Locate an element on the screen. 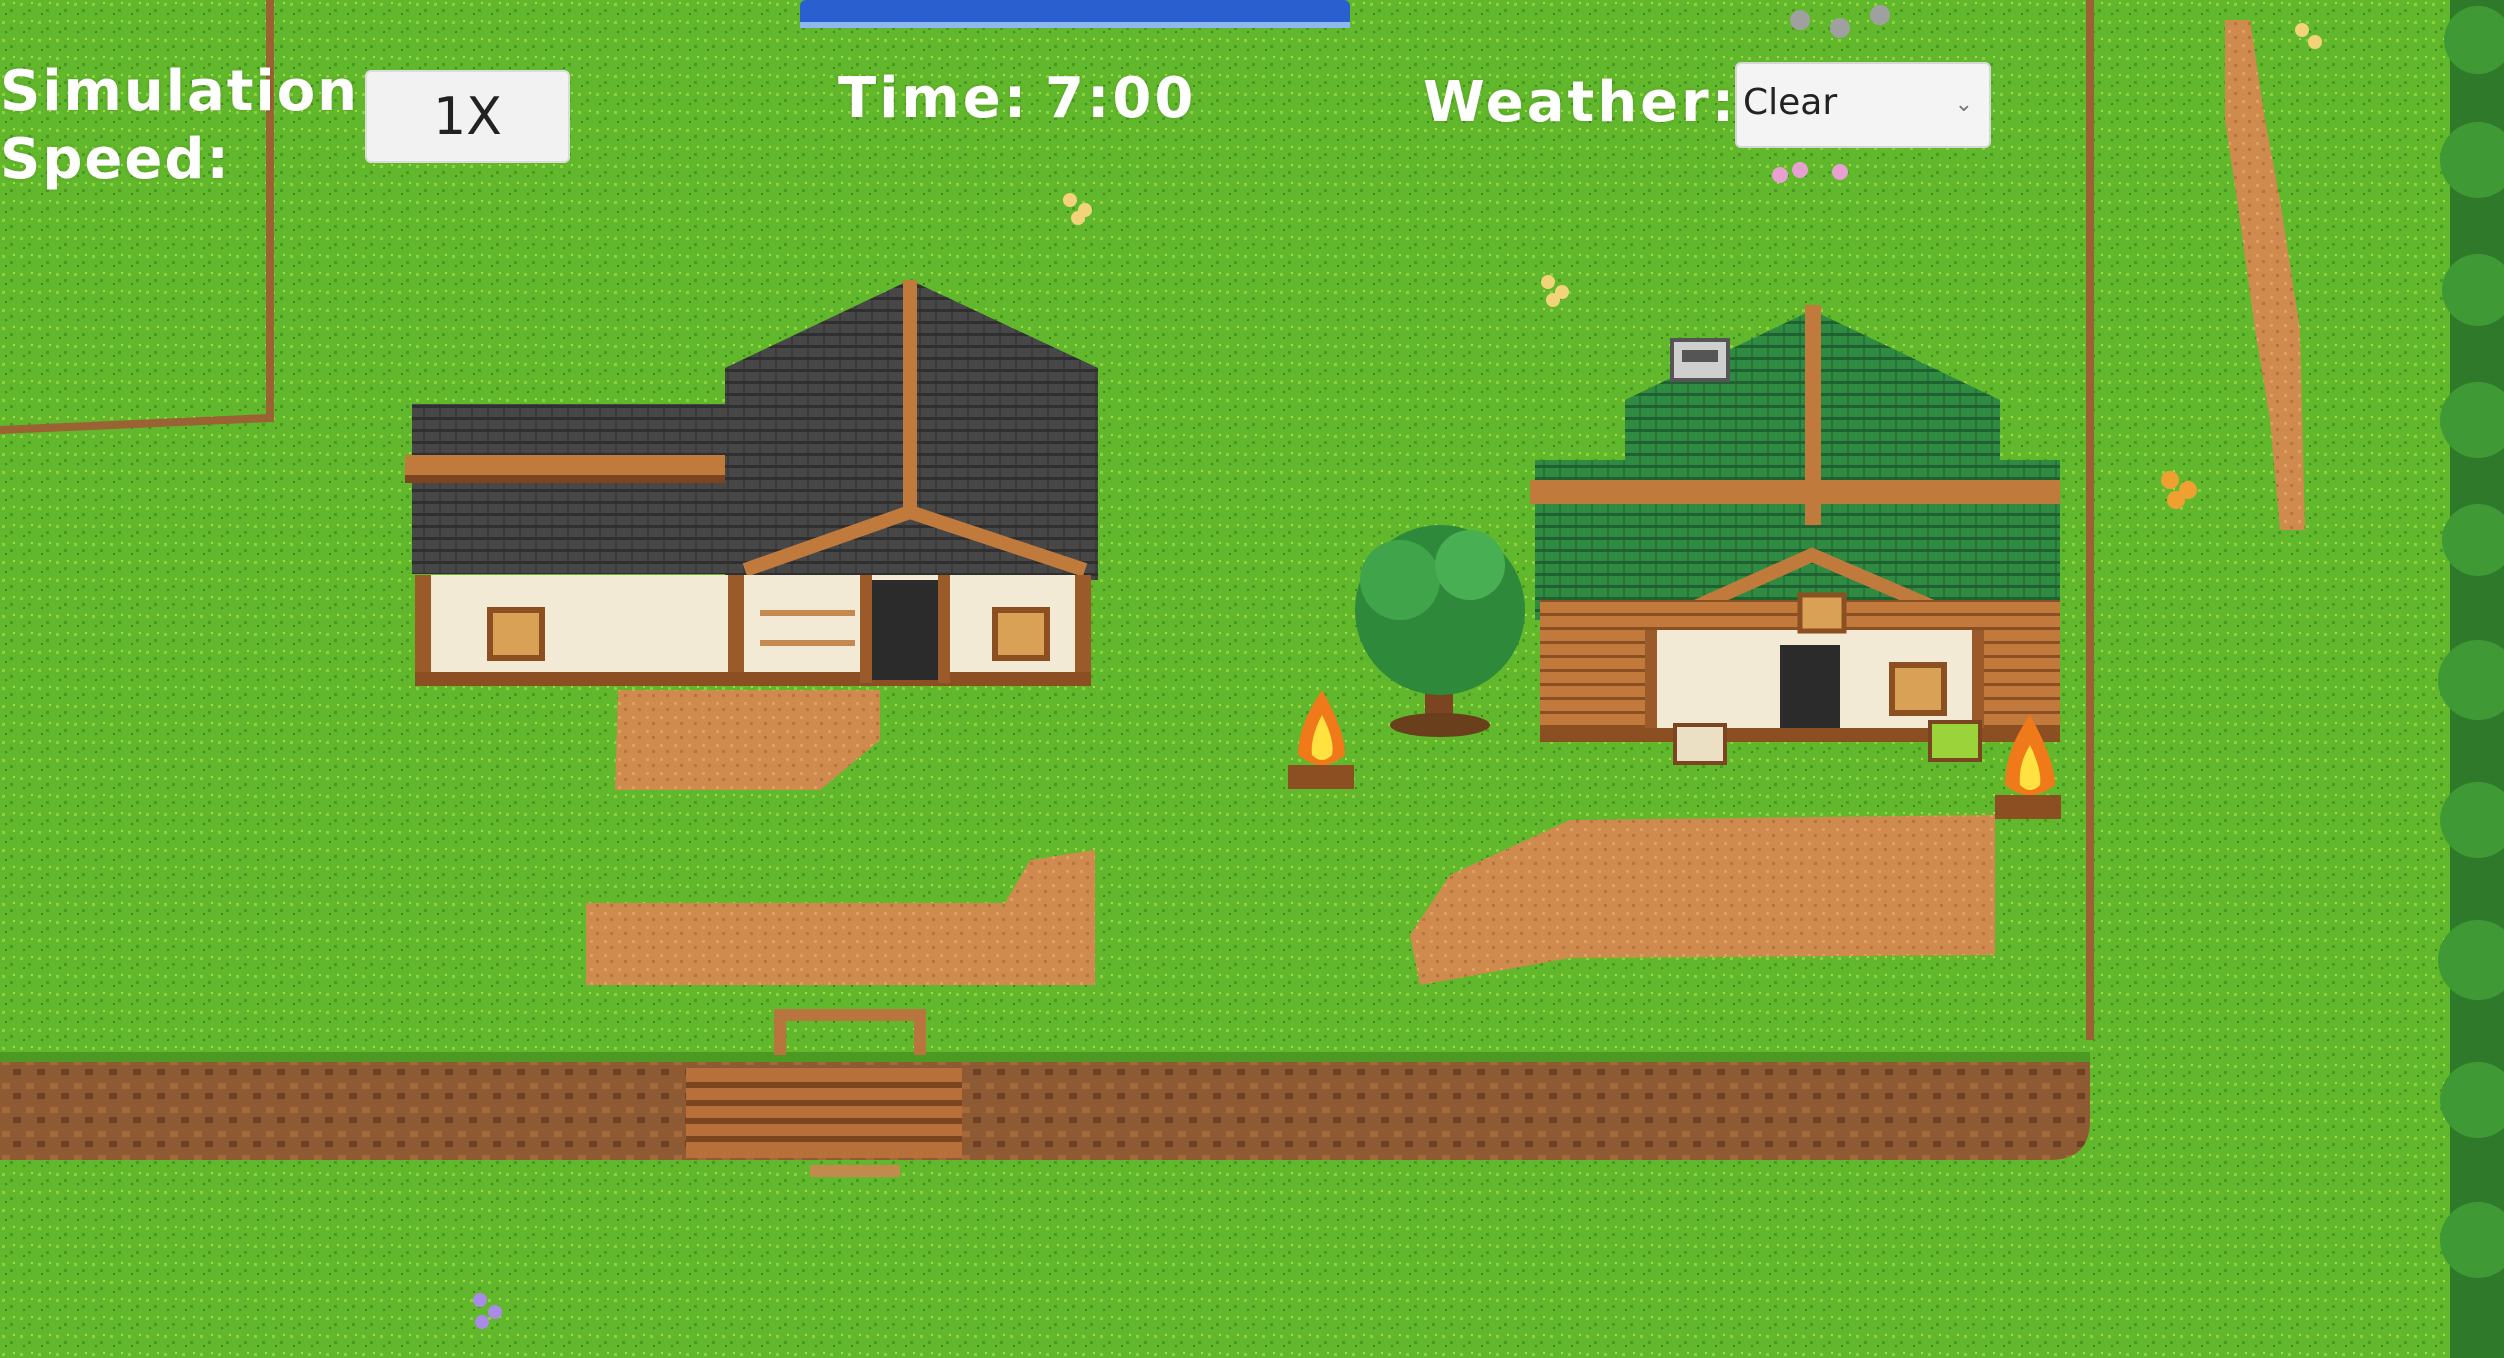 Image resolution: width=2504 pixels, height=1358 pixels. chevron-down-icon: ⌄ is located at coordinates (1963, 104).